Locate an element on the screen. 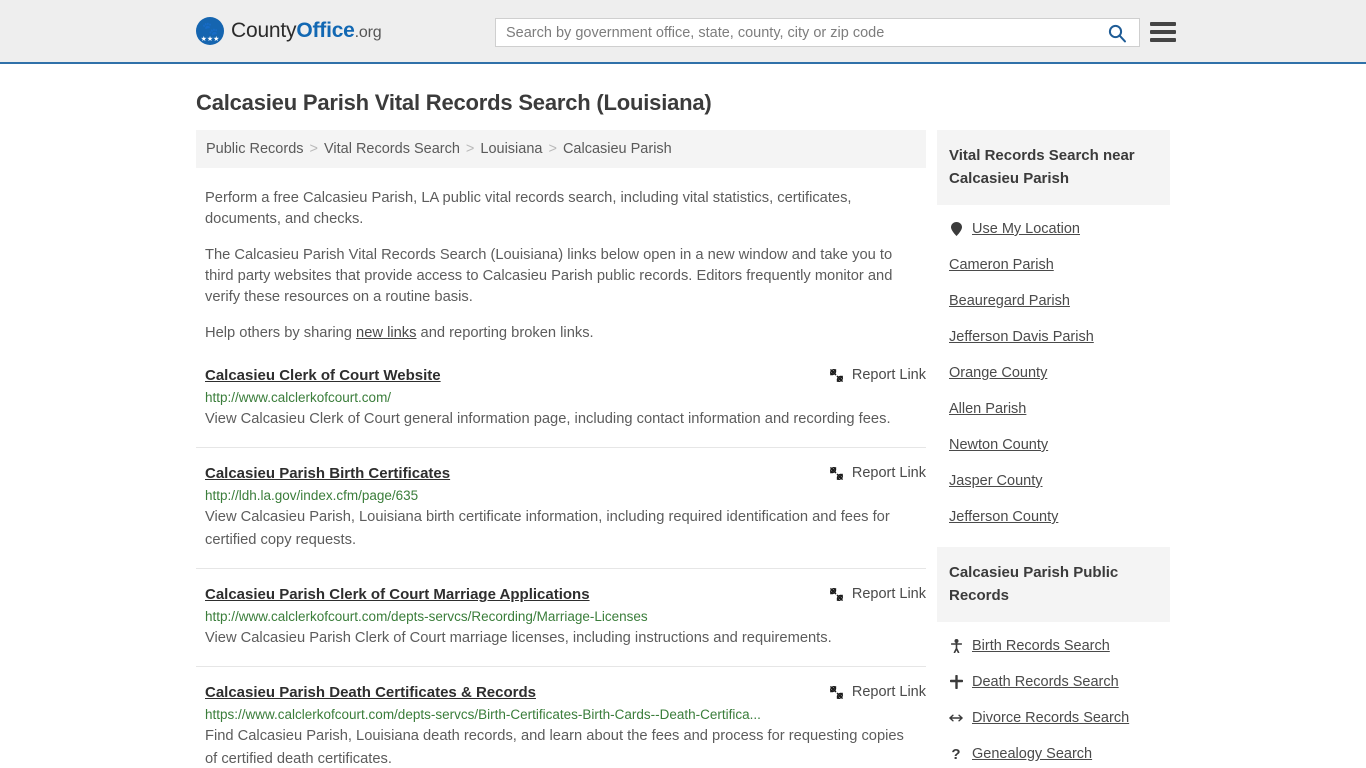  result-title-link: Calcasieu Clerk of Court Website is located at coordinates (323, 375).